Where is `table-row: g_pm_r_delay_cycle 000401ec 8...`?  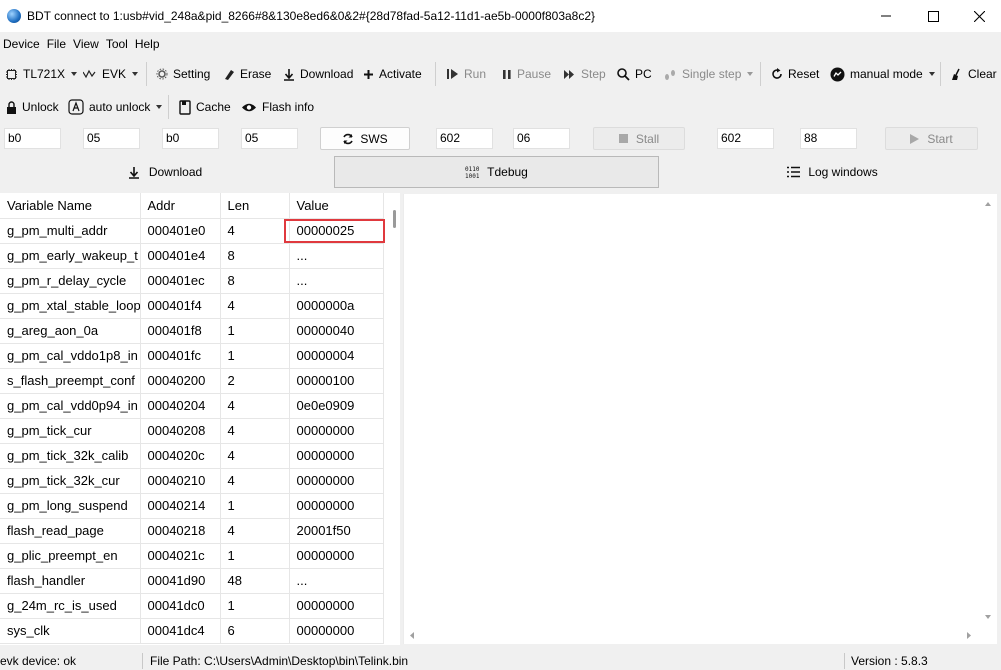
table-row: g_pm_r_delay_cycle 000401ec 8... is located at coordinates (192, 281).